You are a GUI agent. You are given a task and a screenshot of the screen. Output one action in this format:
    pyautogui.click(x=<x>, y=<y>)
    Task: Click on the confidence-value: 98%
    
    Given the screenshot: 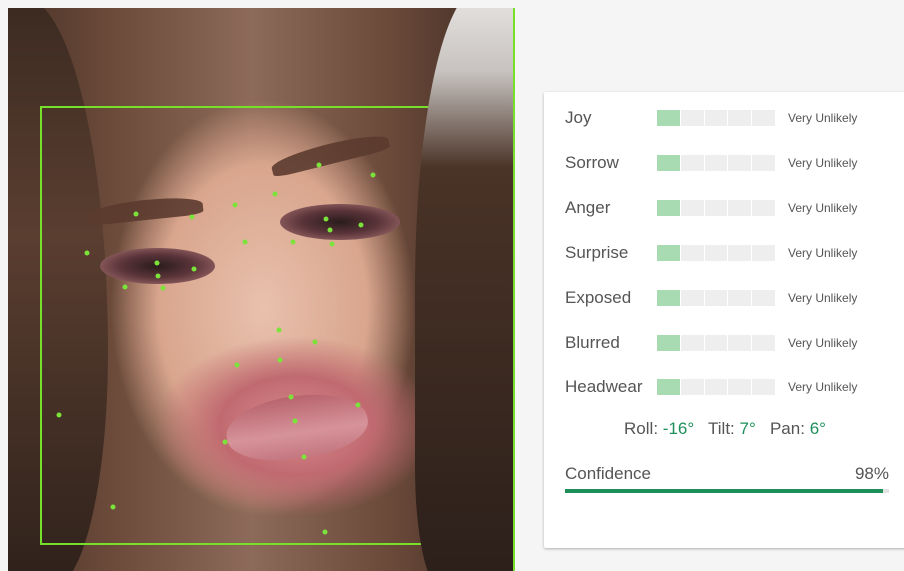 What is the action you would take?
    pyautogui.click(x=871, y=473)
    